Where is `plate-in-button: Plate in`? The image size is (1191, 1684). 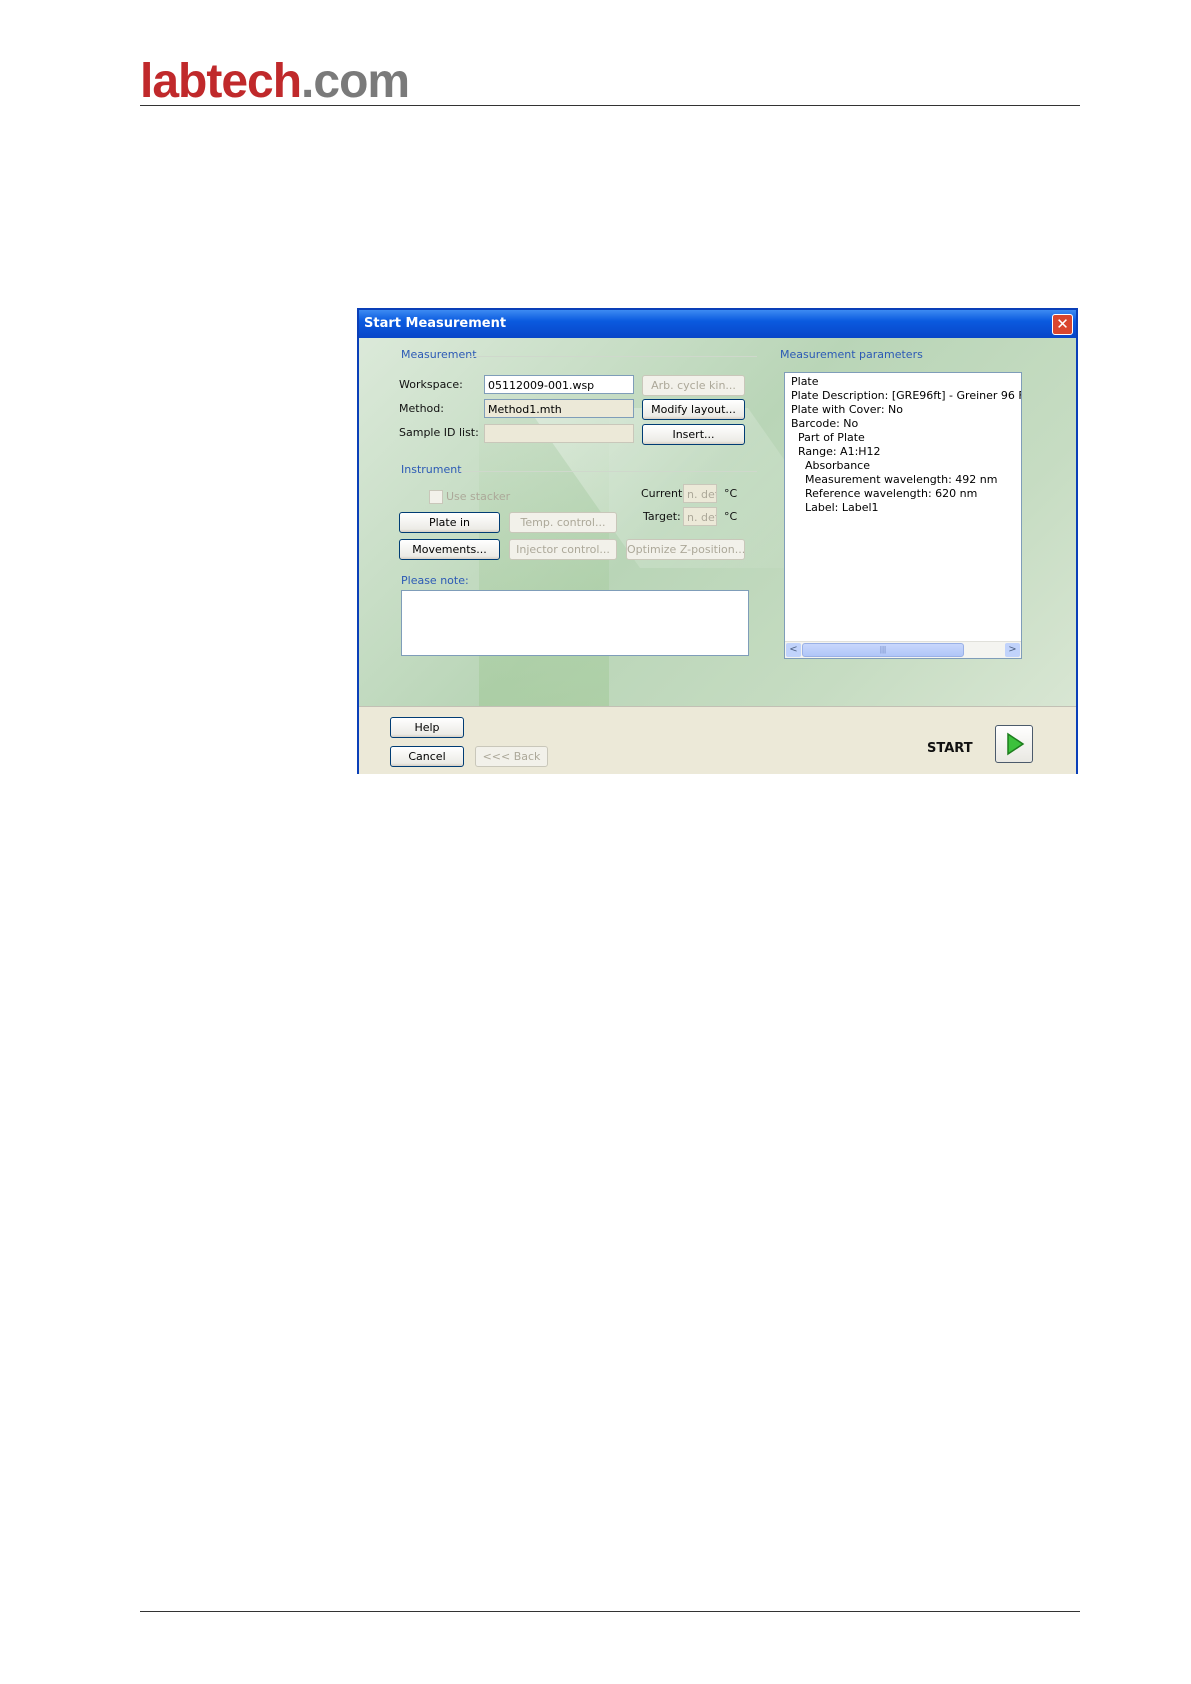 plate-in-button: Plate in is located at coordinates (449, 522).